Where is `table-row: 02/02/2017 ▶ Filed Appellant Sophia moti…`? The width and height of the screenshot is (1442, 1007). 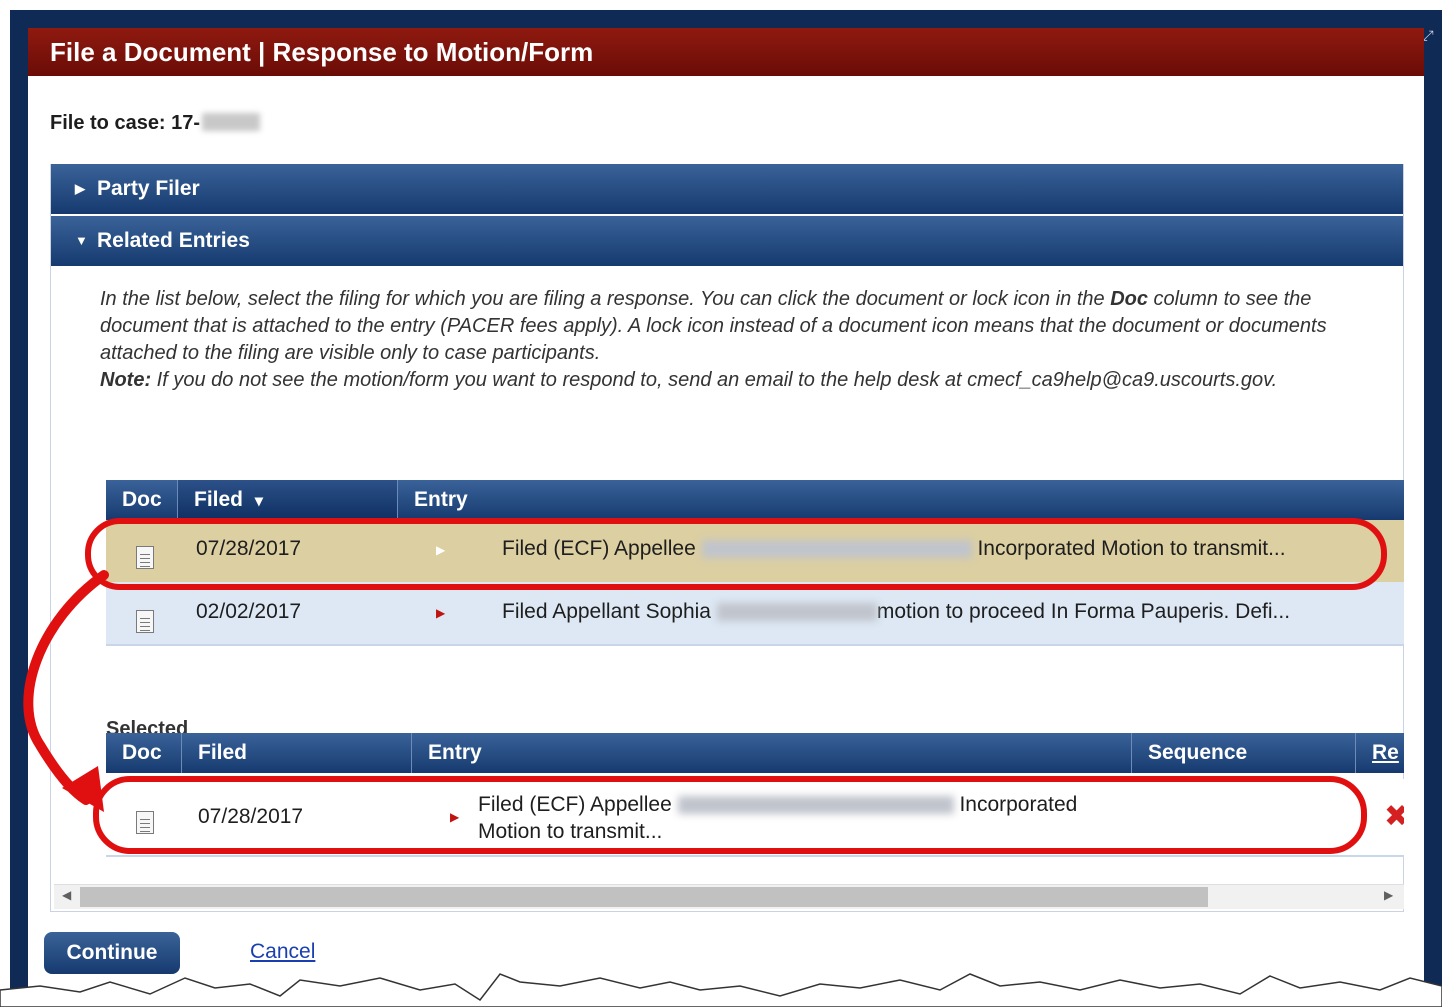 table-row: 02/02/2017 ▶ Filed Appellant Sophia moti… is located at coordinates (755, 614).